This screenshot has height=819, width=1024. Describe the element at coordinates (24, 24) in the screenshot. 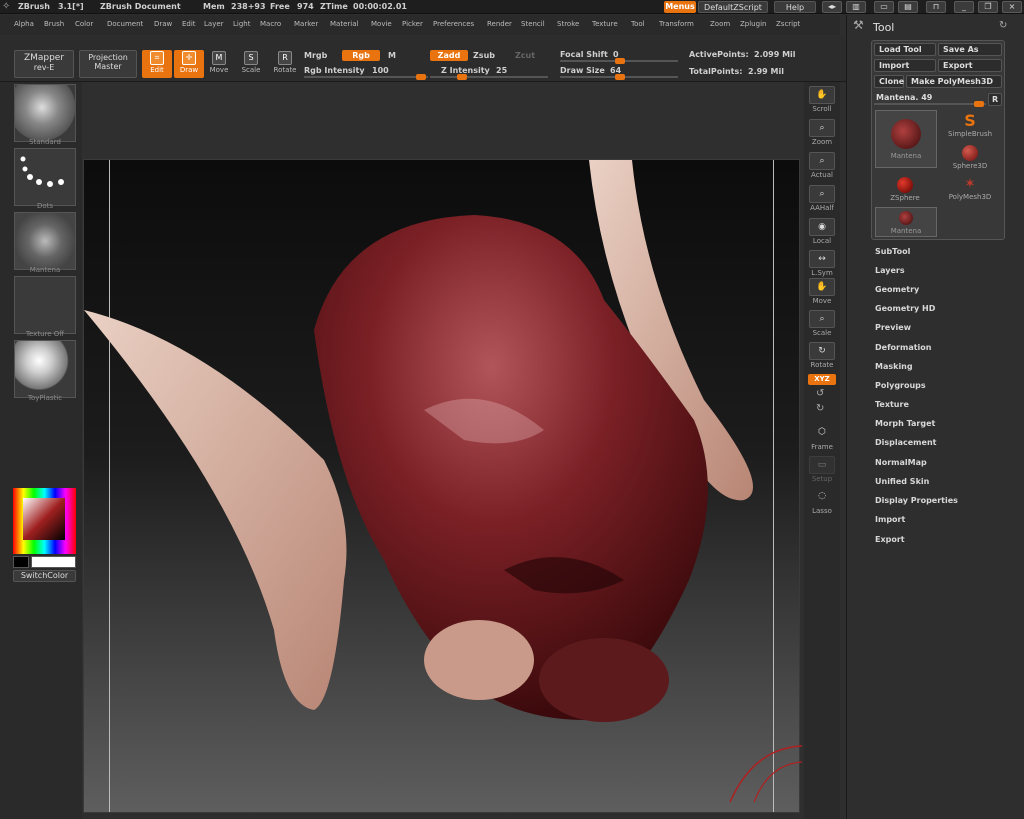

I see `menu-alpha: Alpha` at that location.